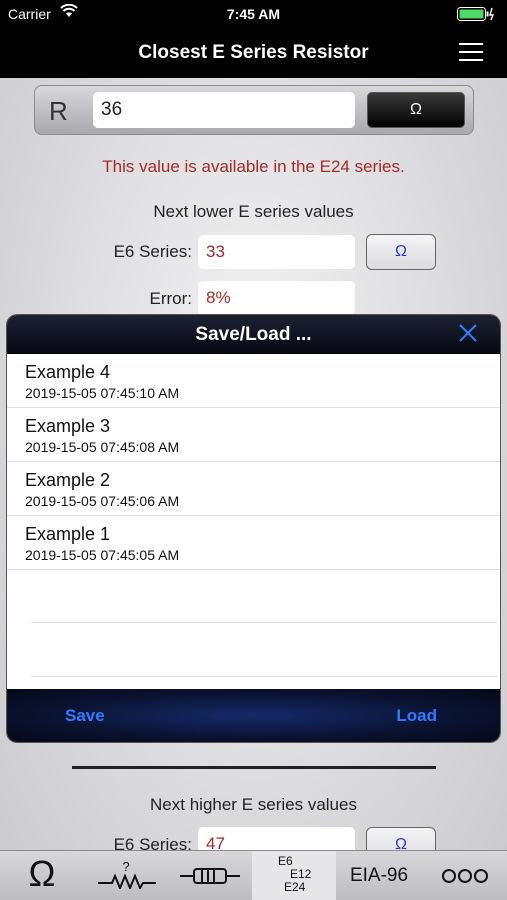  What do you see at coordinates (471, 52) in the screenshot?
I see `hamburger-menu-icon` at bounding box center [471, 52].